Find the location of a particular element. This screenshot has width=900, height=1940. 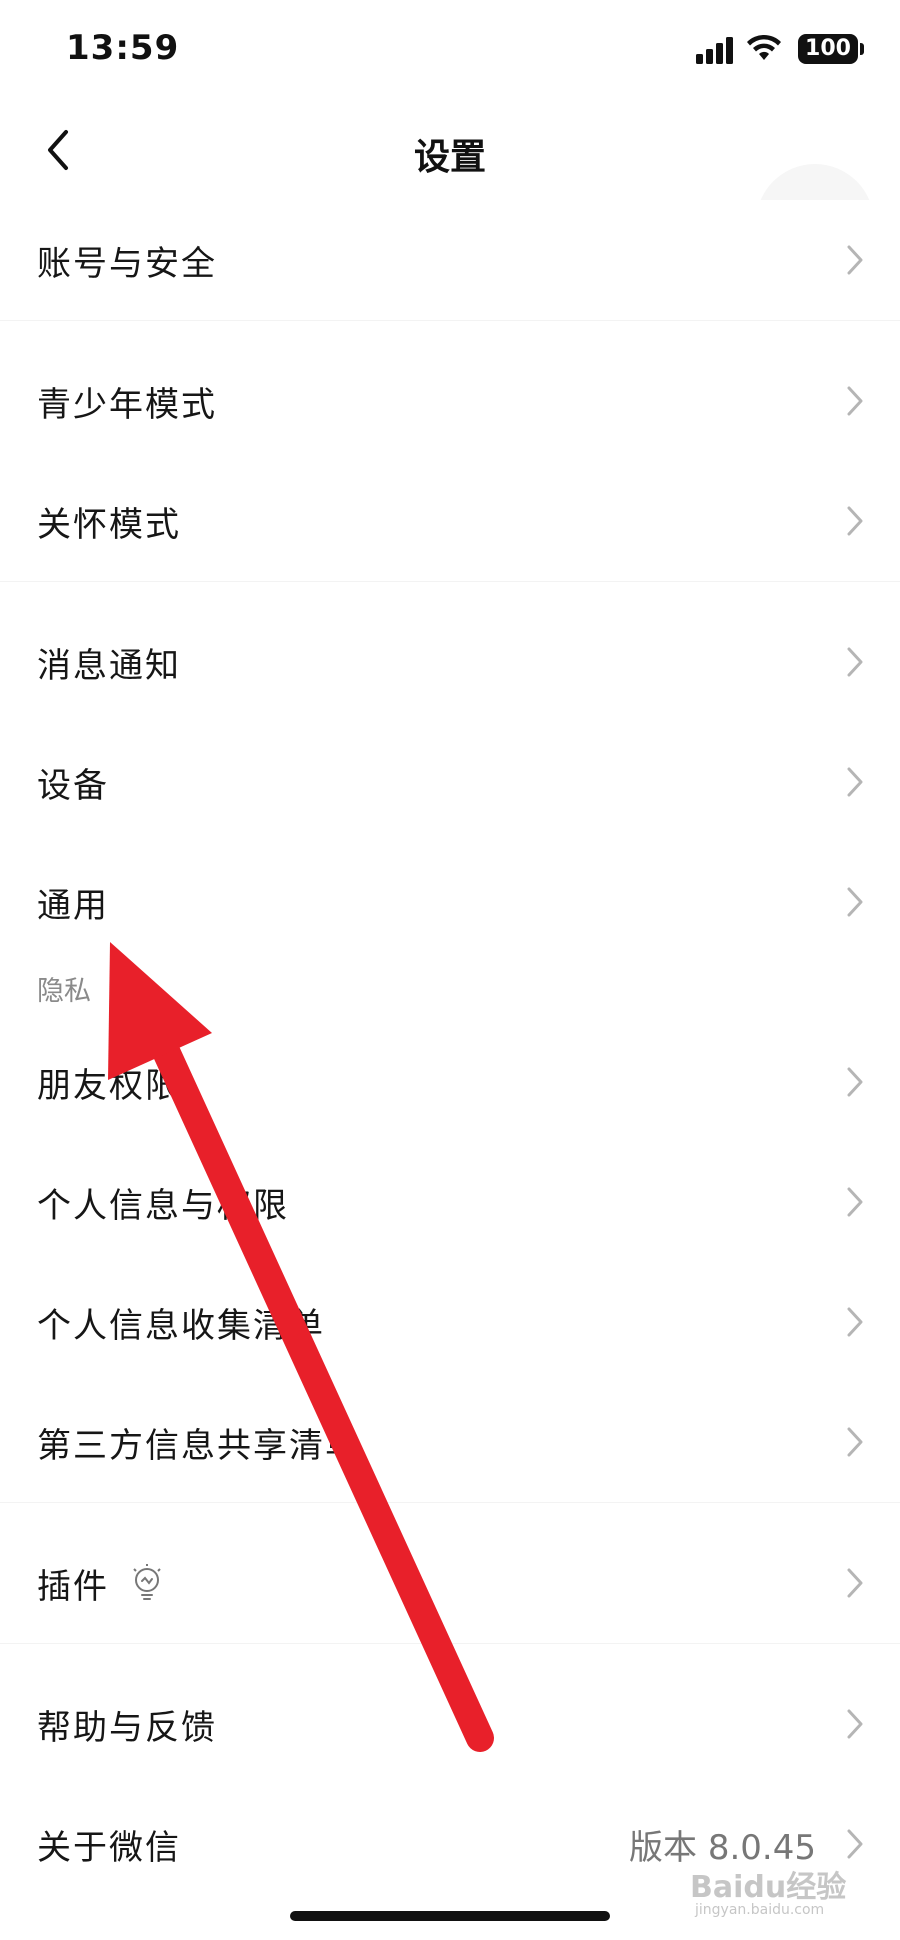

row-label: 关怀模式 is located at coordinates (109, 524).